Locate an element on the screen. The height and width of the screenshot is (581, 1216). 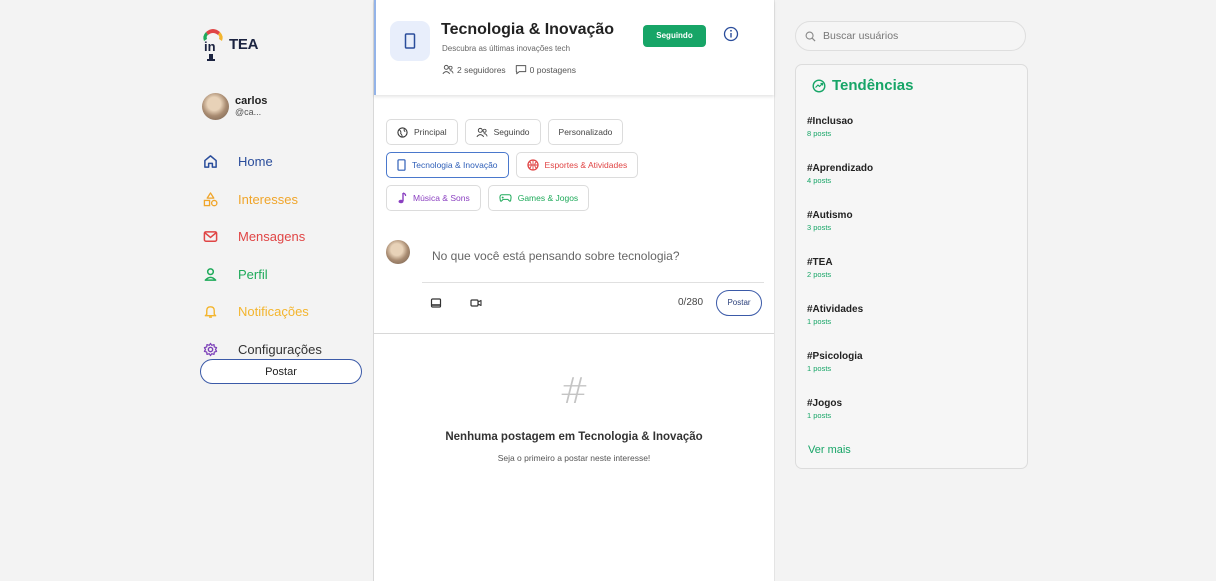
message-icon is located at coordinates (520, 70).